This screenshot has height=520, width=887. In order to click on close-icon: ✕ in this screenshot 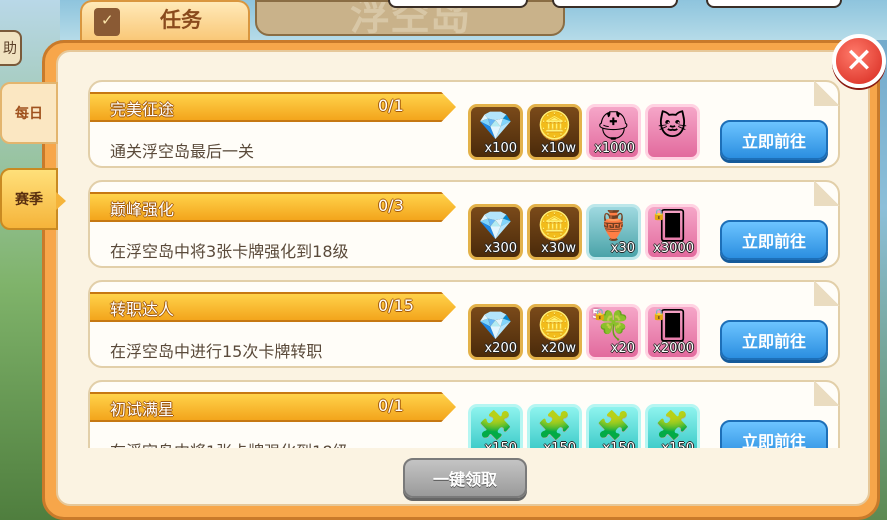, I will do `click(859, 61)`.